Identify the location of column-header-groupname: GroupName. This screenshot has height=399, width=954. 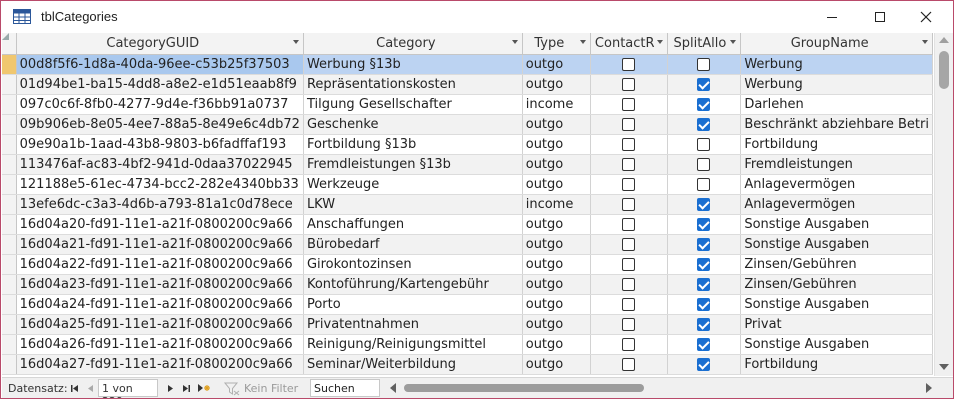
(836, 44).